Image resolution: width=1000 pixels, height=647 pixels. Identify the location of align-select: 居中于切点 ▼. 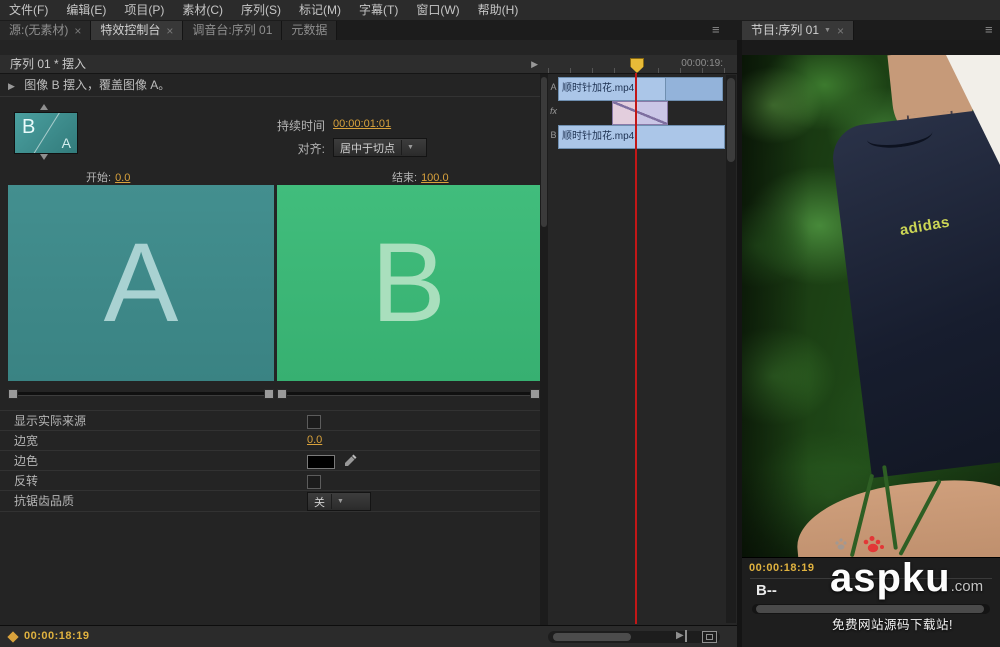
(380, 147).